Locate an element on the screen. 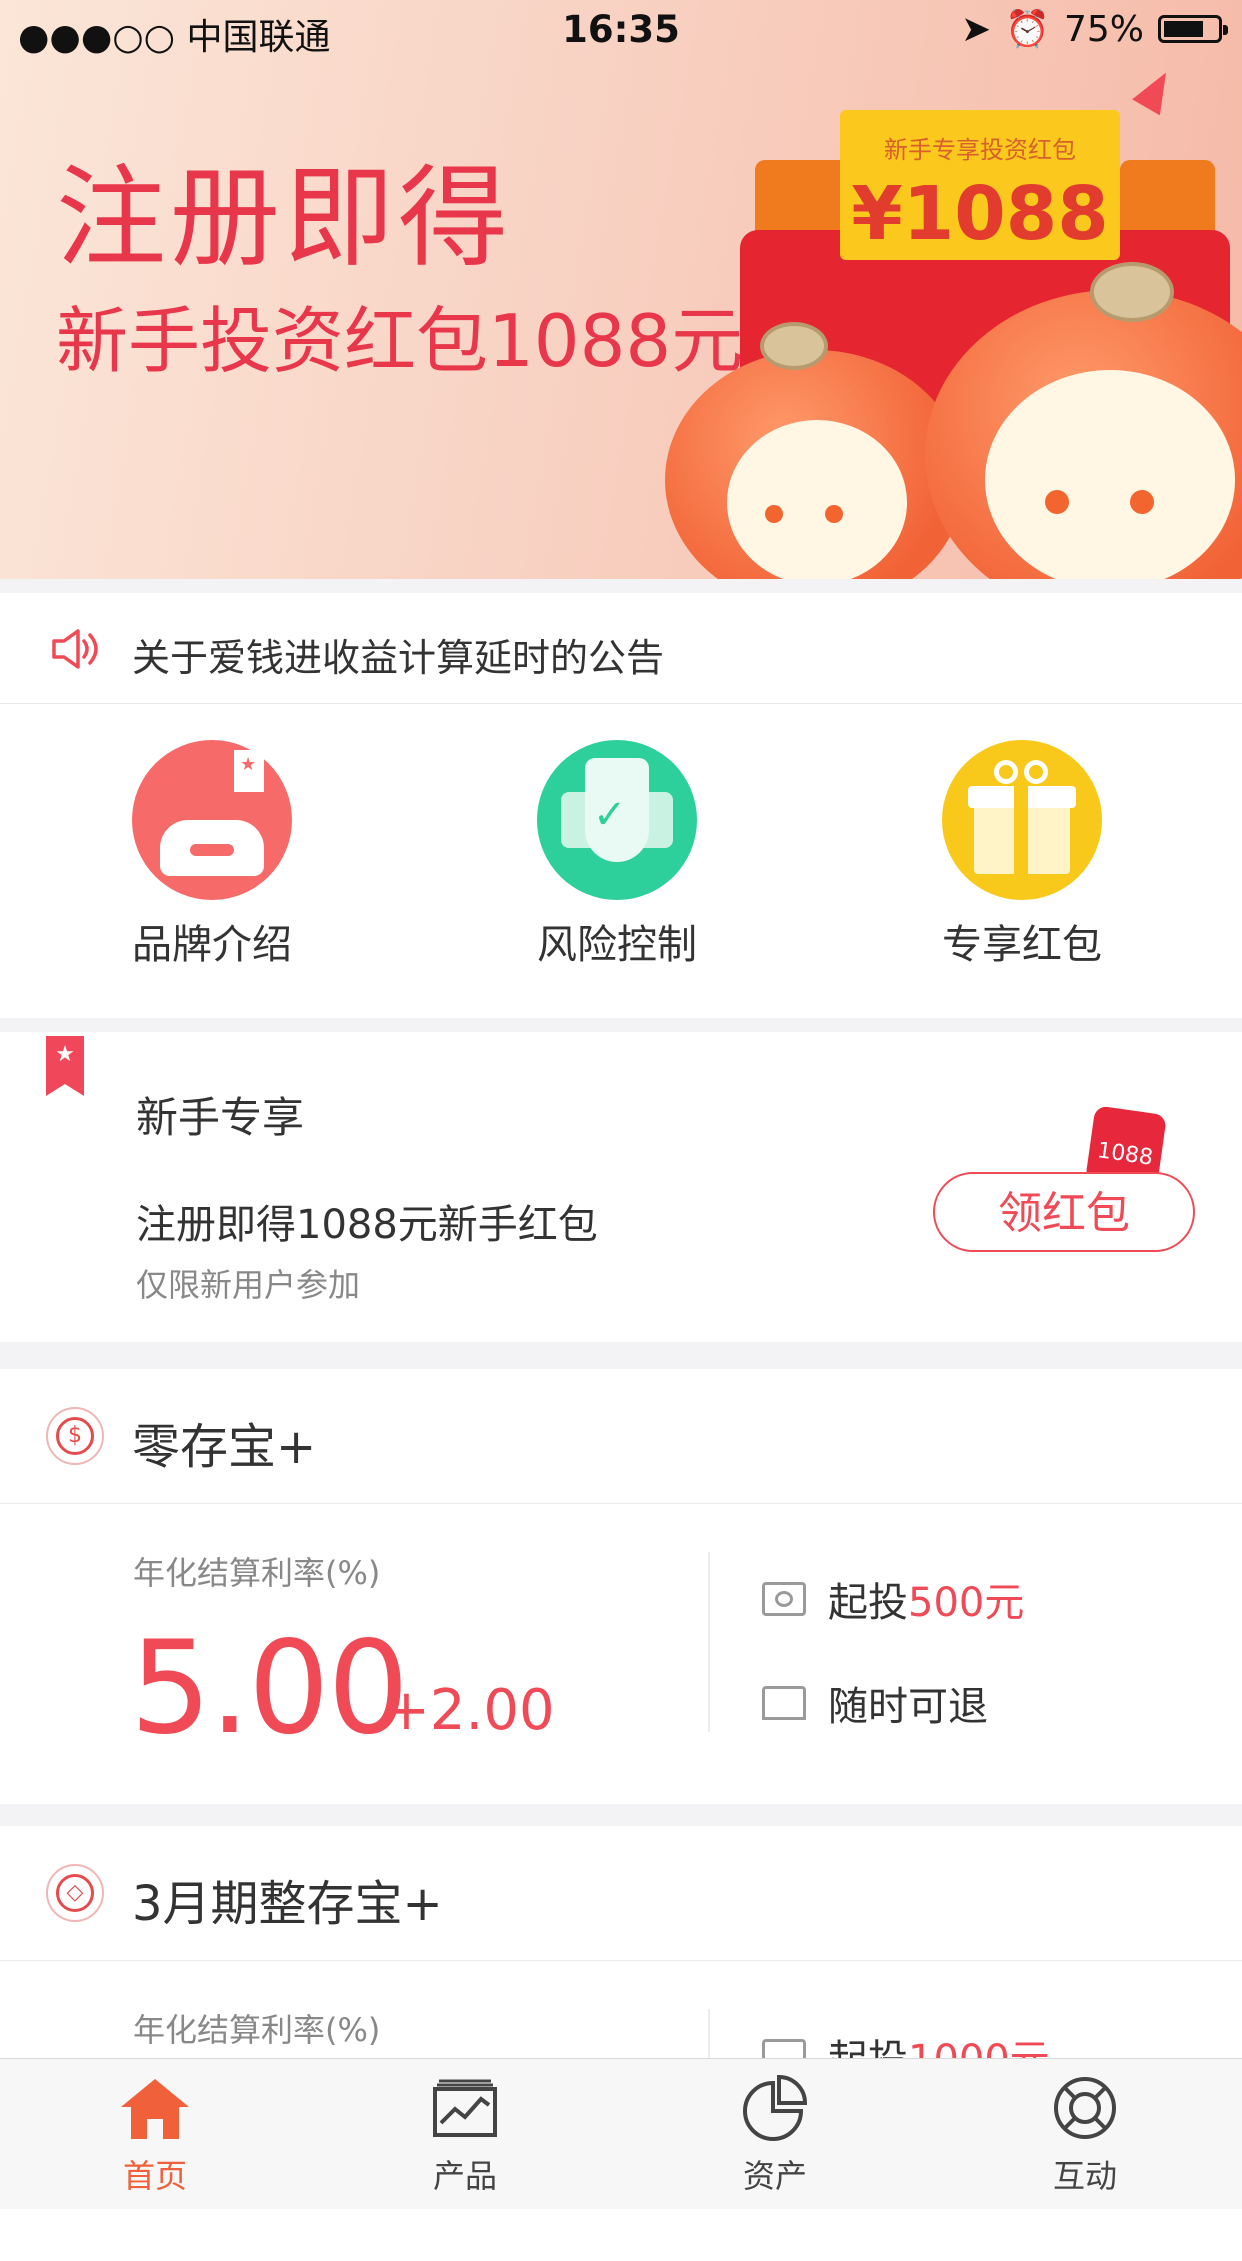  product-name: 3月期整存宝+ is located at coordinates (287, 1904).